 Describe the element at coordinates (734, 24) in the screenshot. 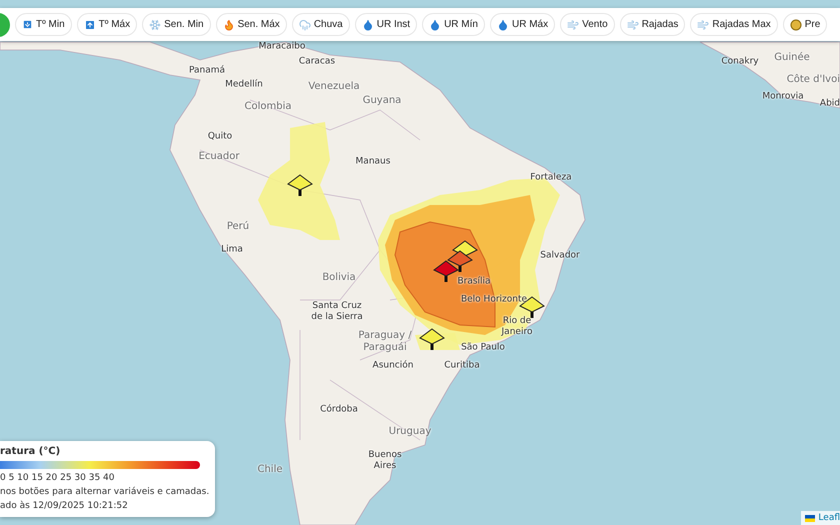

I see `layer-button: Rajadas Max` at that location.